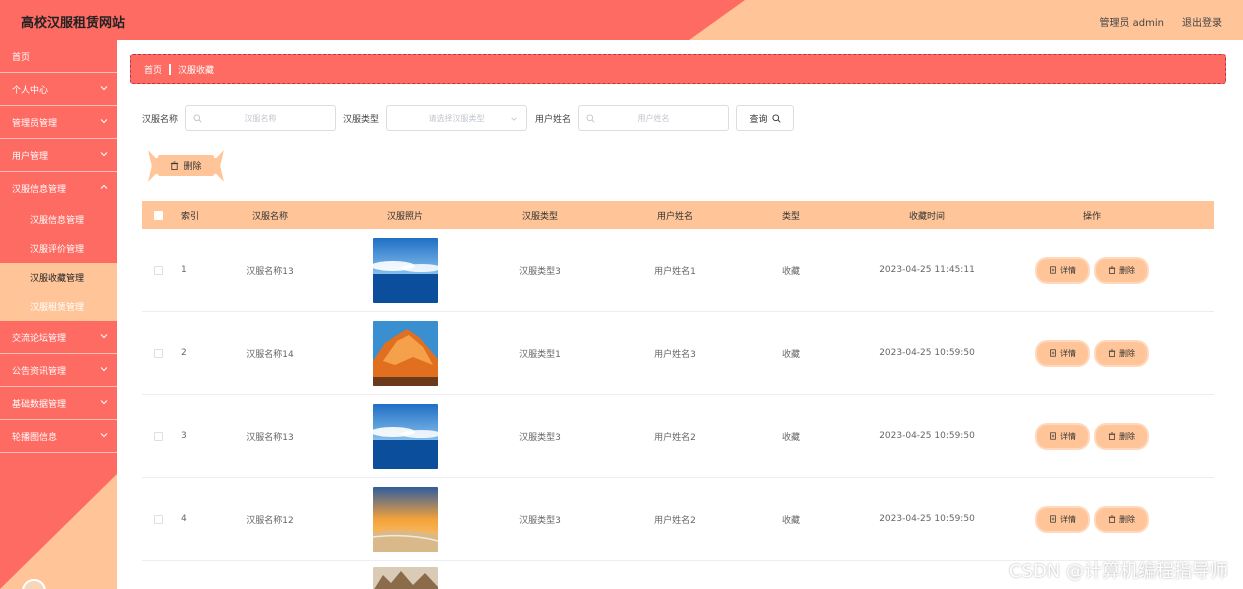  Describe the element at coordinates (58, 188) in the screenshot. I see `sidebar-item-4: 汉服信息管理` at that location.